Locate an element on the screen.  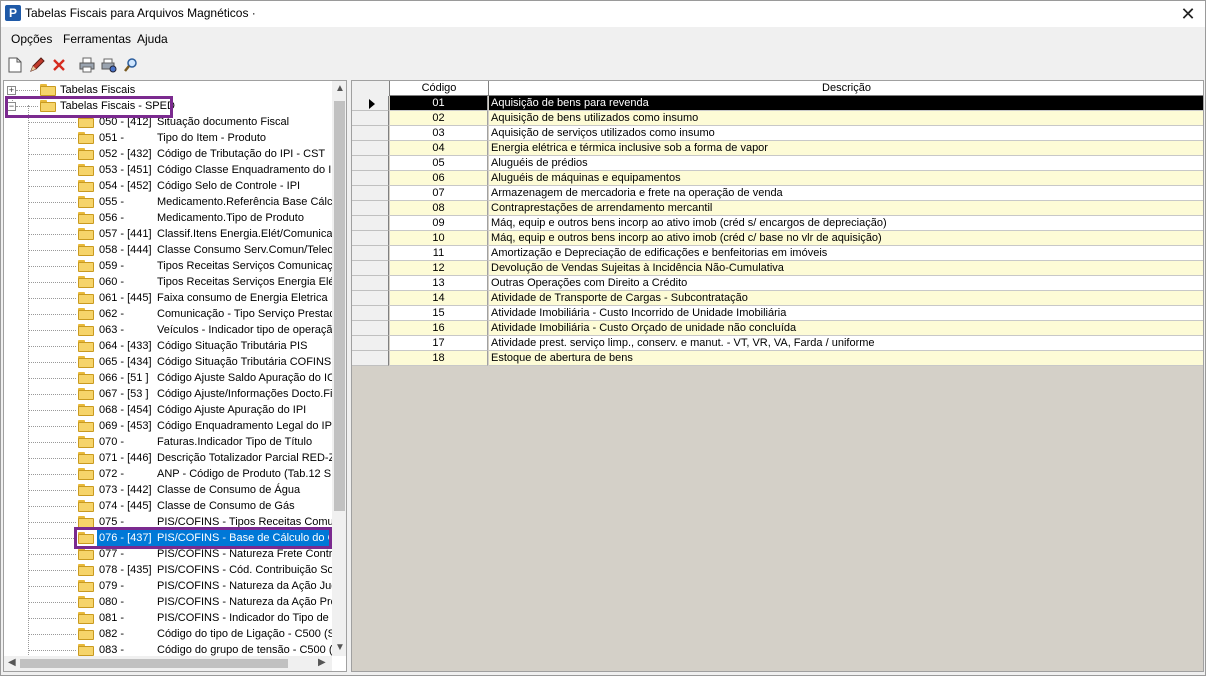
cell-descricao: Aquisição de bens utilizados como insumo is located at coordinates (846, 118).